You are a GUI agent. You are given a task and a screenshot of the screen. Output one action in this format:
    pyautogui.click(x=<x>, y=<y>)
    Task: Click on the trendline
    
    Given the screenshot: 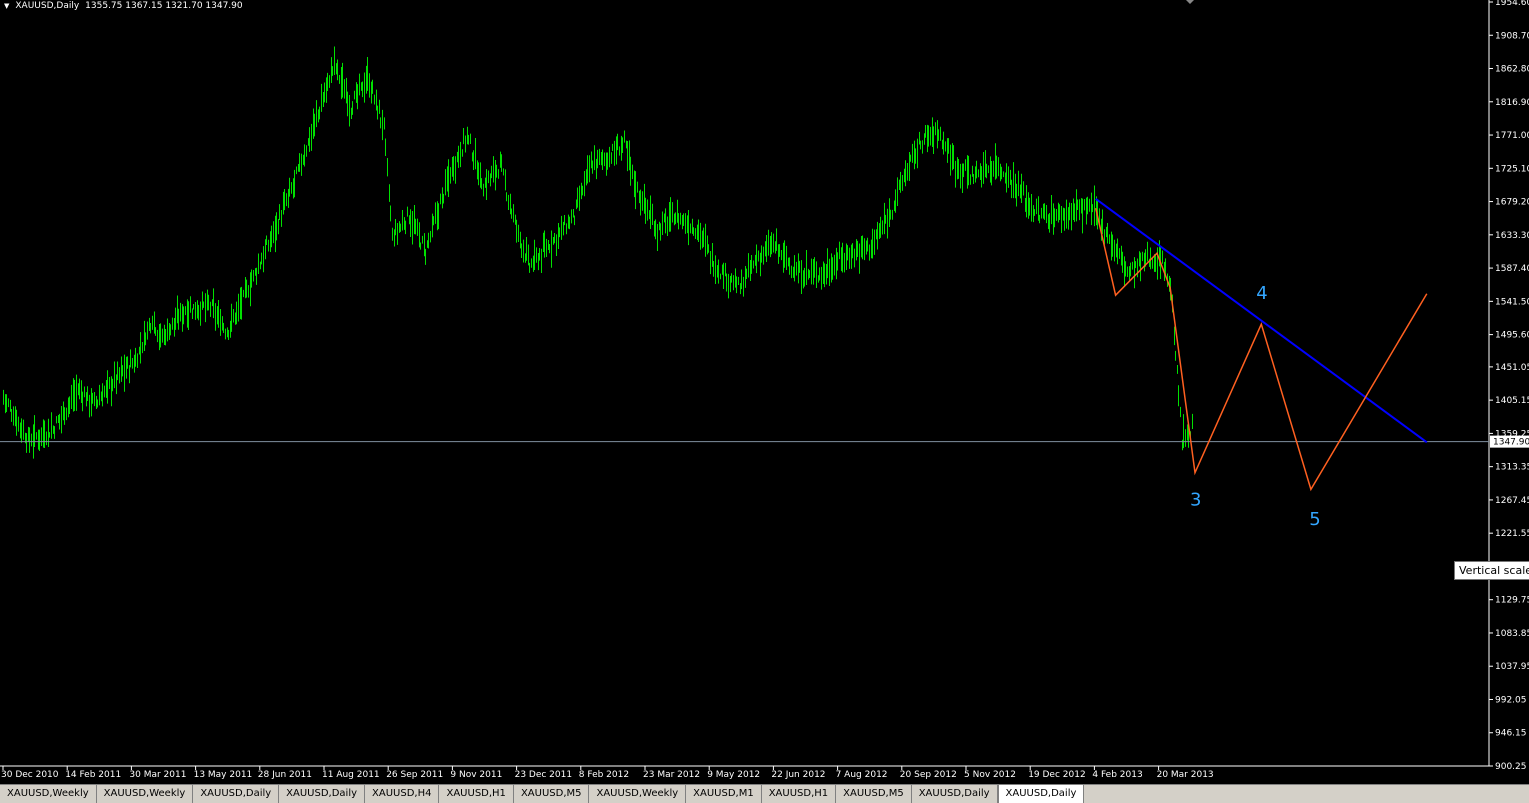 What is the action you would take?
    pyautogui.click(x=1261, y=321)
    